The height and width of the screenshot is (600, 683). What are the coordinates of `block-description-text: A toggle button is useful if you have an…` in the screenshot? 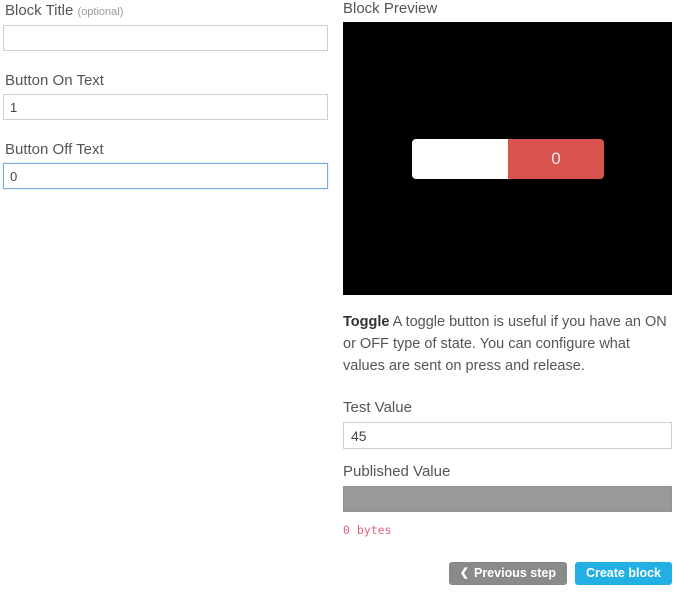 It's located at (505, 344).